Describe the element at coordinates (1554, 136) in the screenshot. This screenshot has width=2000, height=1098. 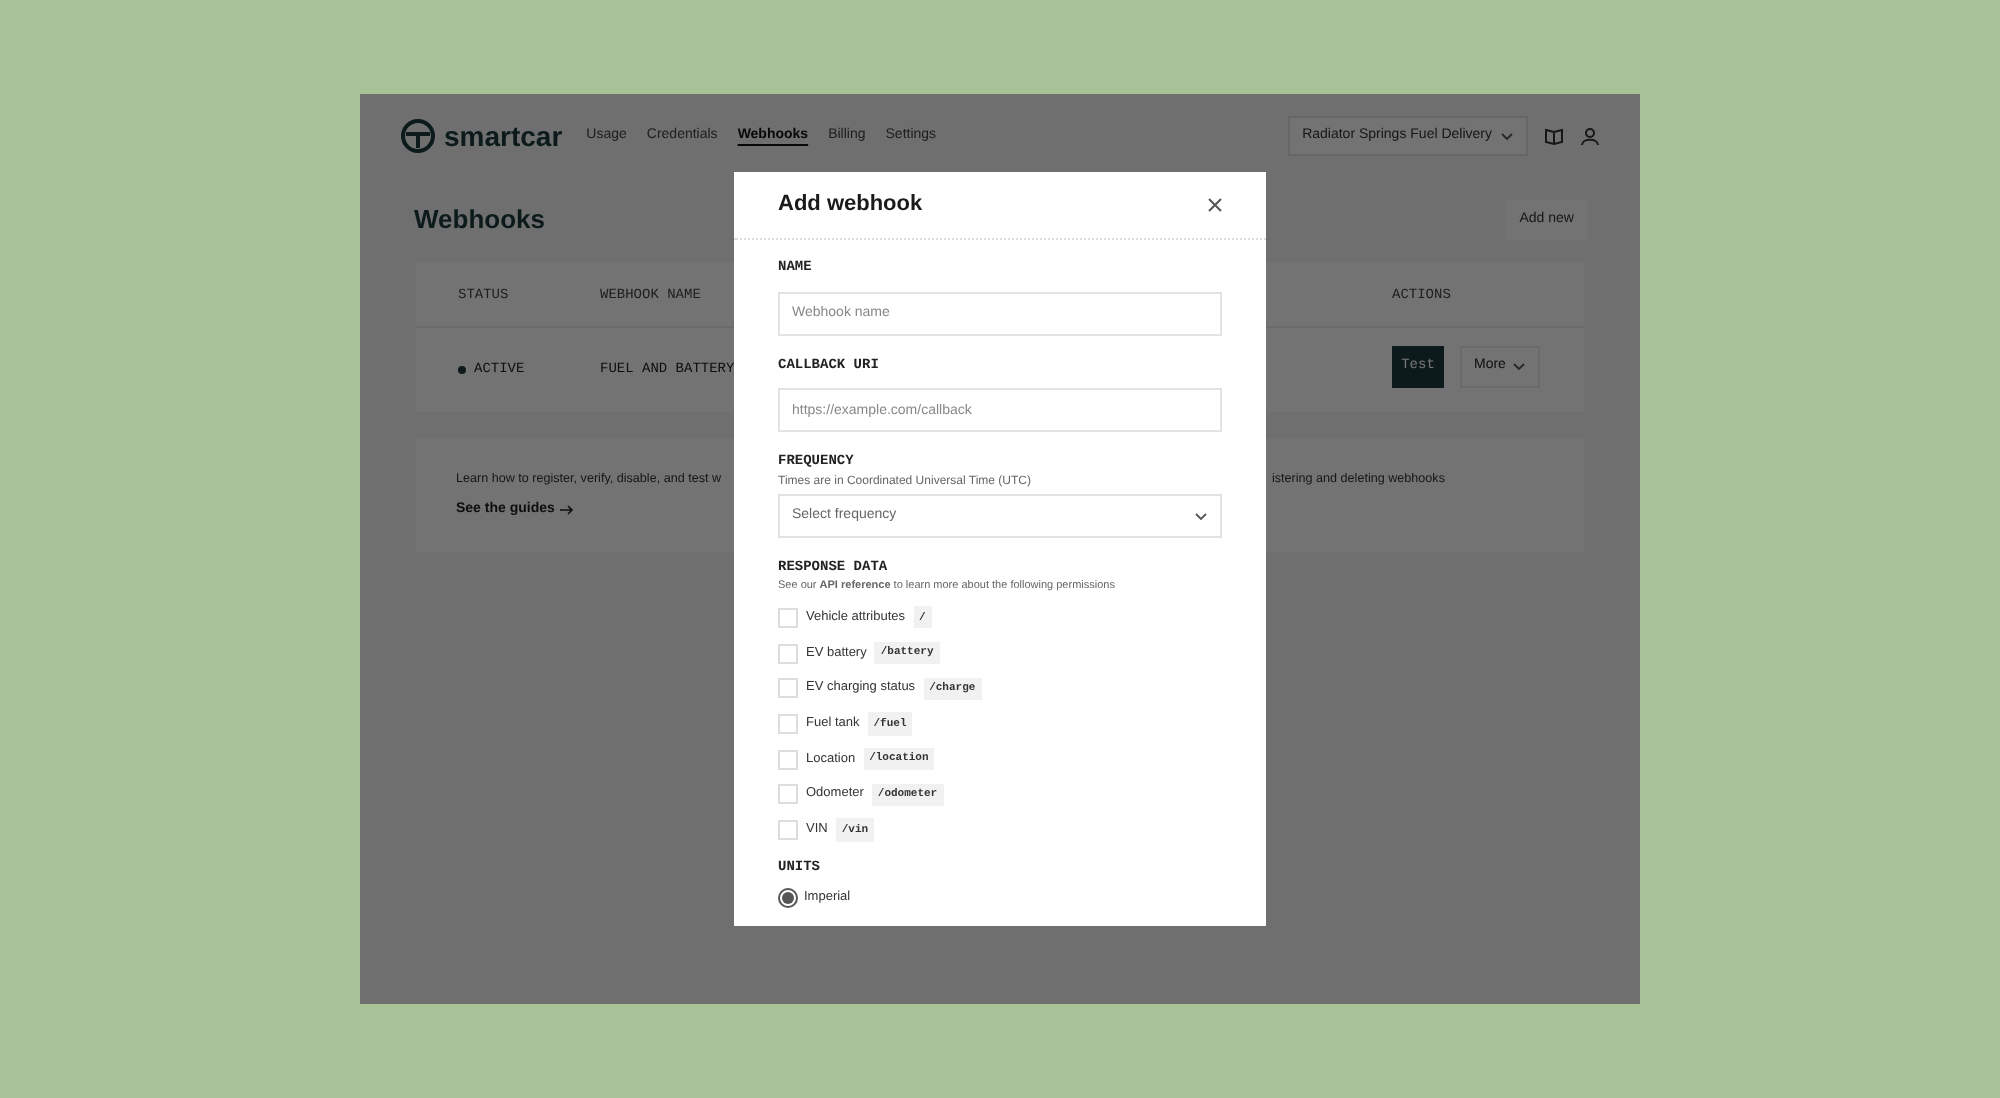
I see `book-icon` at that location.